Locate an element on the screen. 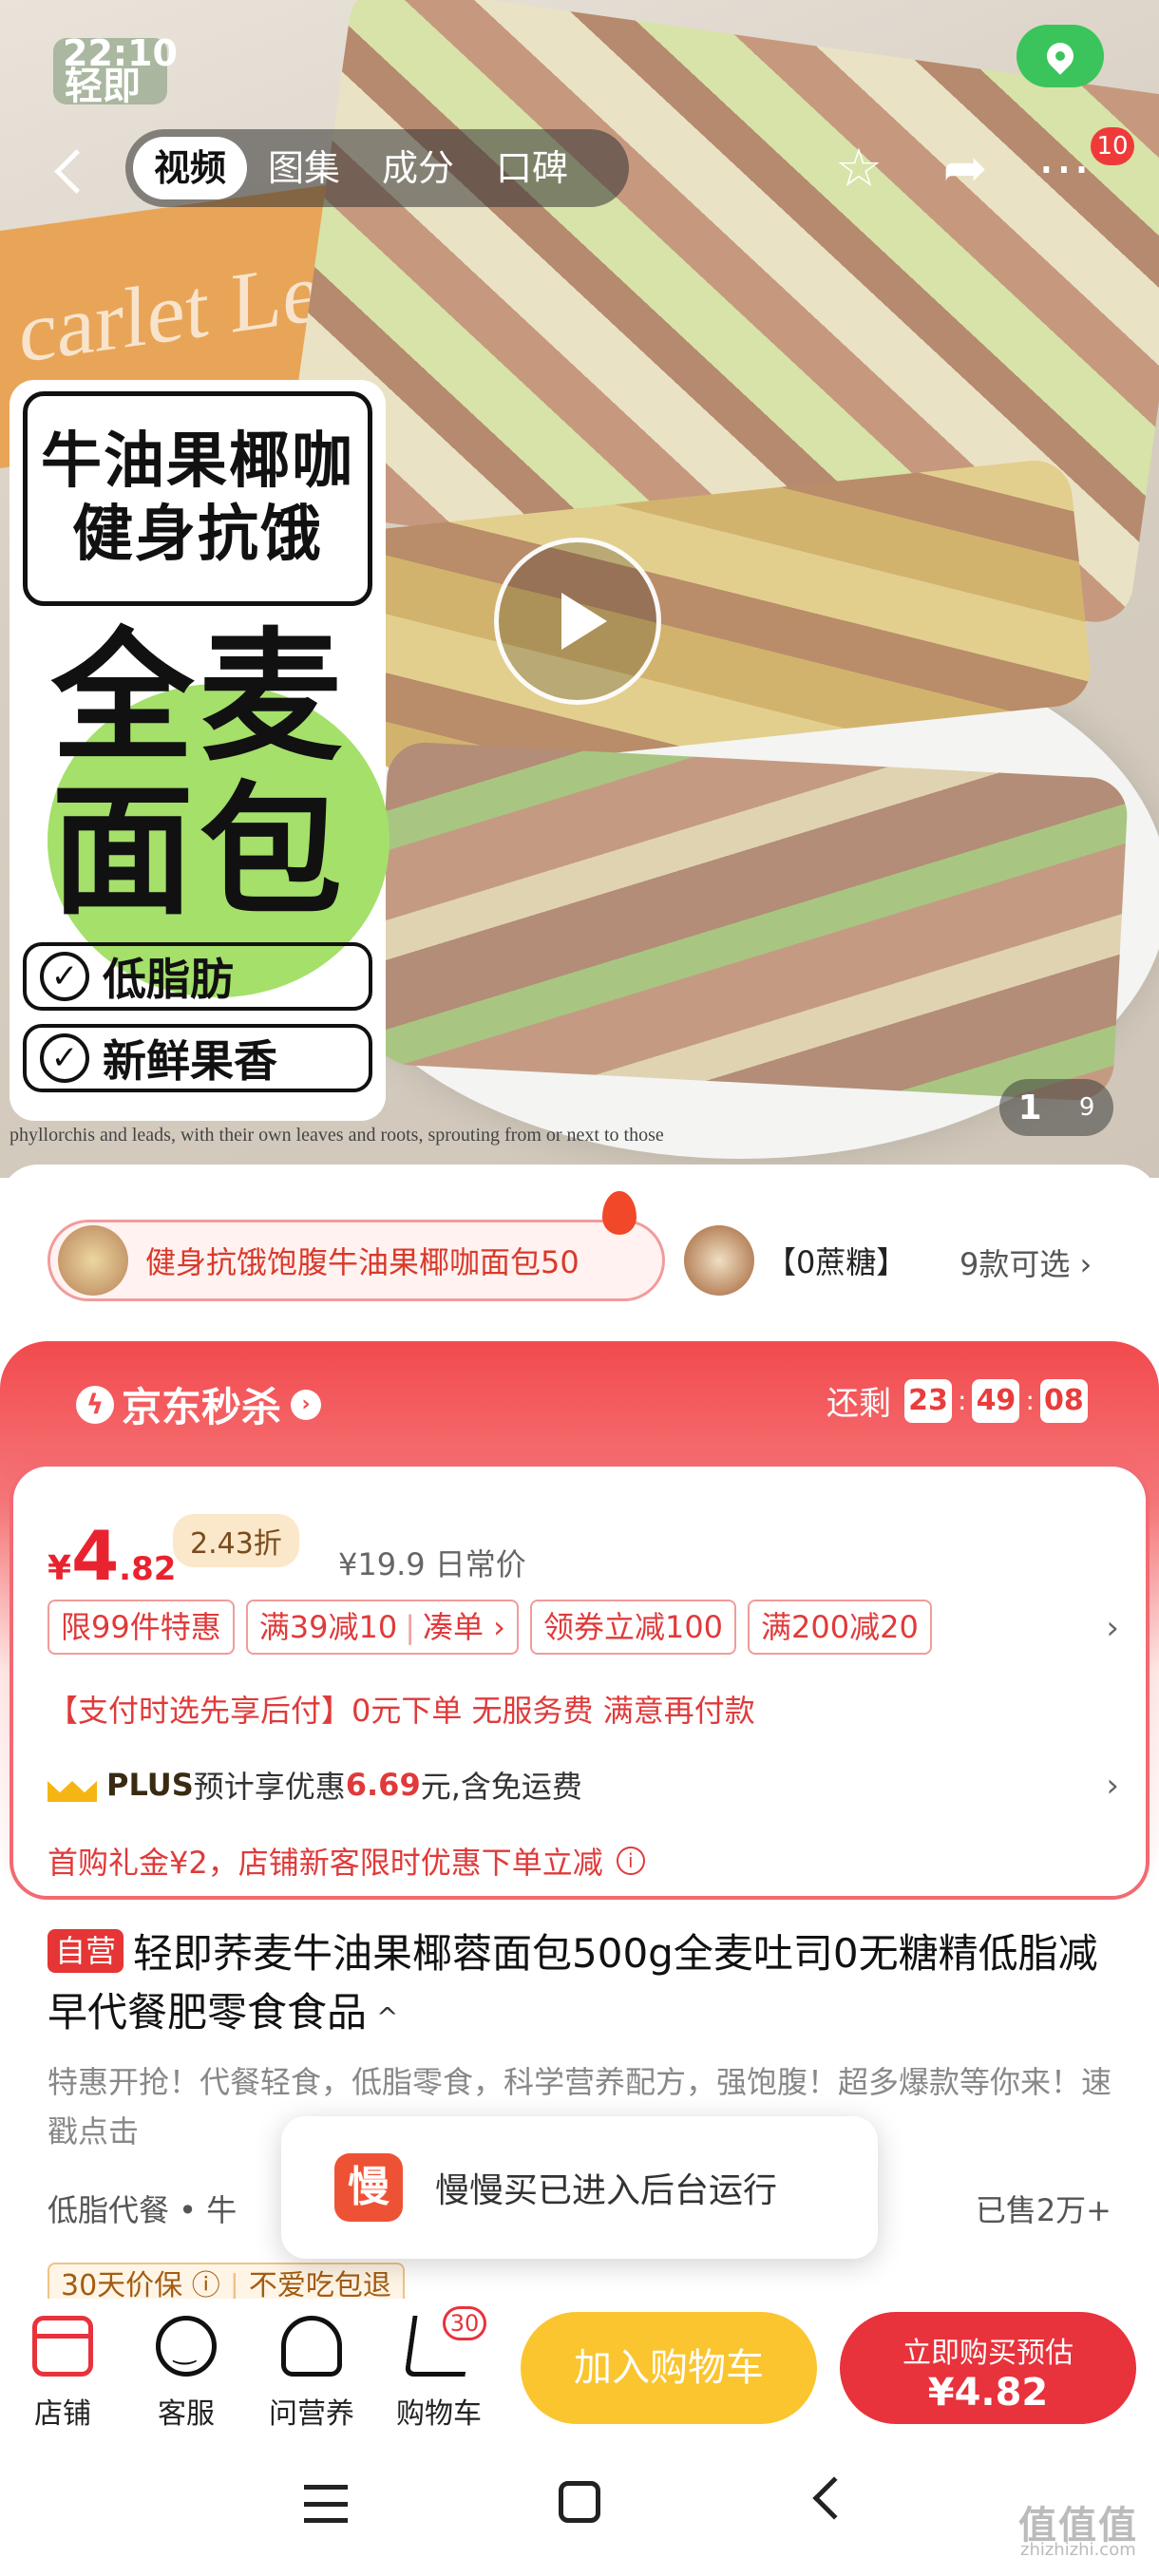  home-icon is located at coordinates (579, 2502).